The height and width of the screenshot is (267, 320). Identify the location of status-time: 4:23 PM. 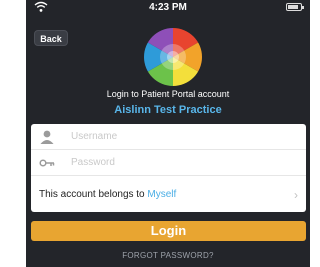
(168, 7).